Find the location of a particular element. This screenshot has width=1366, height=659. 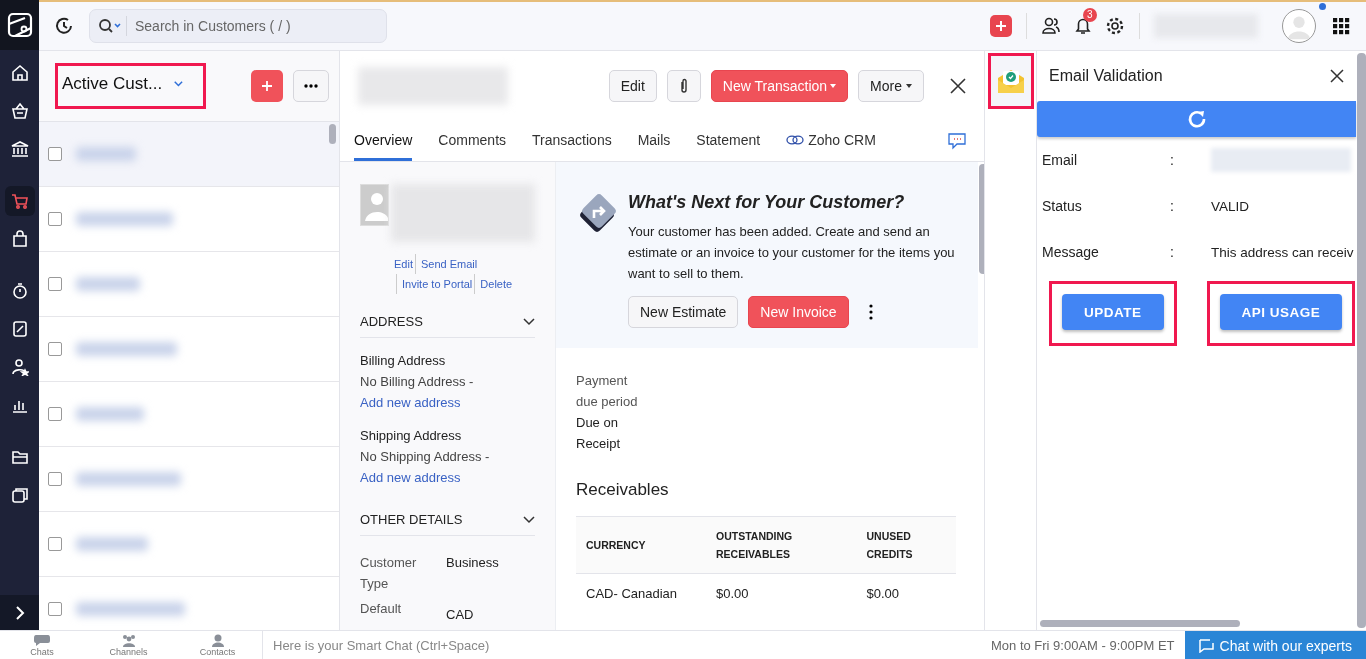

edit-button: Edit is located at coordinates (632, 86).